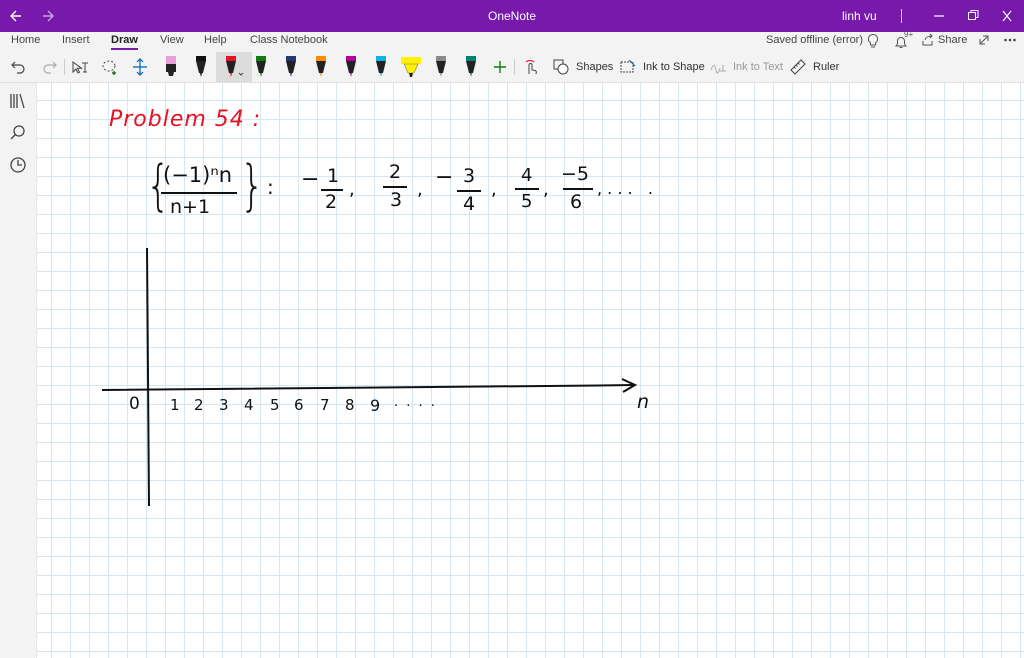 This screenshot has width=1024, height=658. I want to click on add-space-icon, so click(140, 67).